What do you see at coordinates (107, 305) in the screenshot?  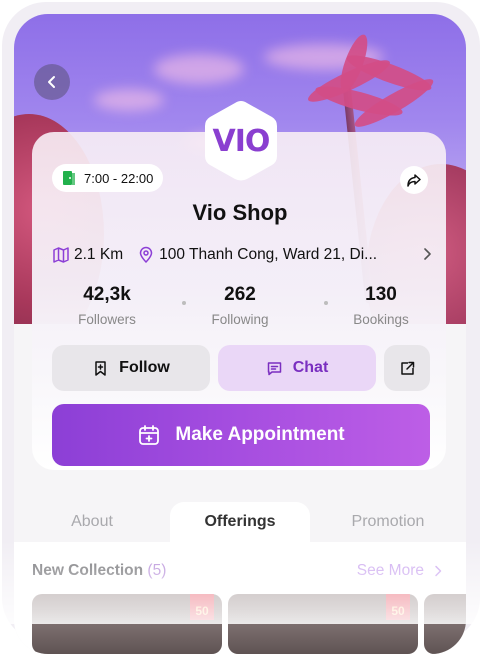 I see `stat-followers: 42,3k Followers` at bounding box center [107, 305].